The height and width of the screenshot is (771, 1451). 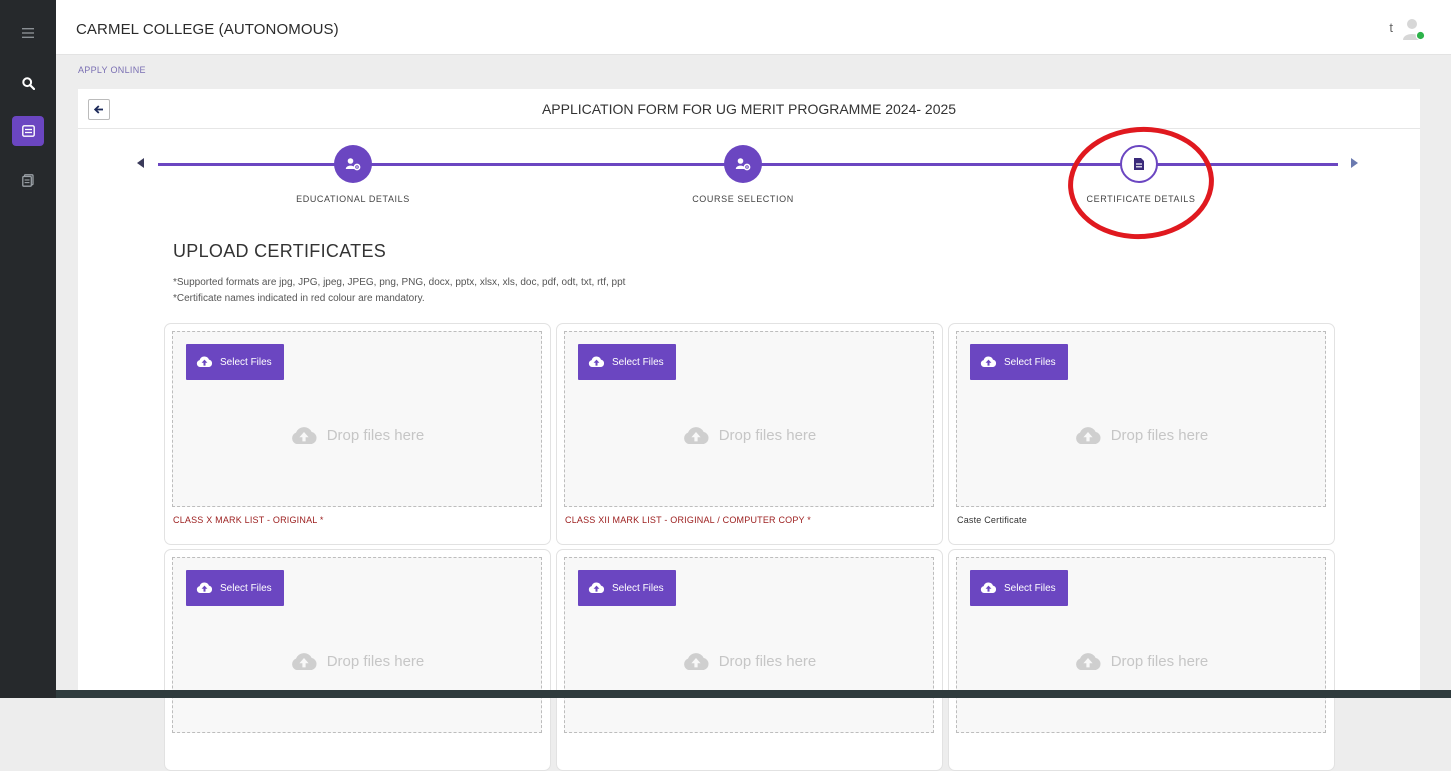 What do you see at coordinates (353, 199) in the screenshot?
I see `step-label-educational-details: EDUCATIONAL DETAILS` at bounding box center [353, 199].